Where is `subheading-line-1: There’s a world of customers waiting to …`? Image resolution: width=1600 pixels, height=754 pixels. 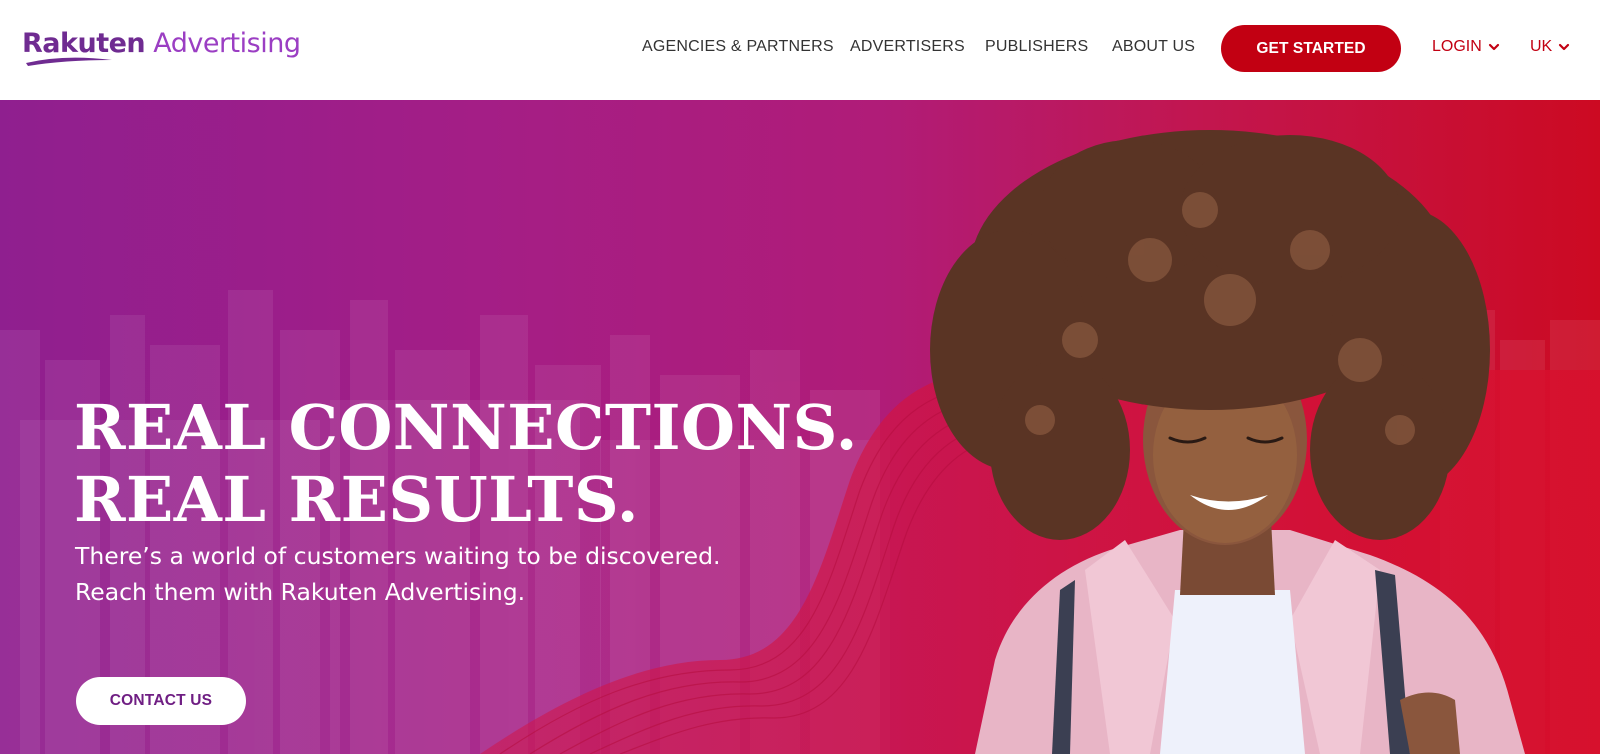
subheading-line-1: There’s a world of customers waiting to … is located at coordinates (398, 556).